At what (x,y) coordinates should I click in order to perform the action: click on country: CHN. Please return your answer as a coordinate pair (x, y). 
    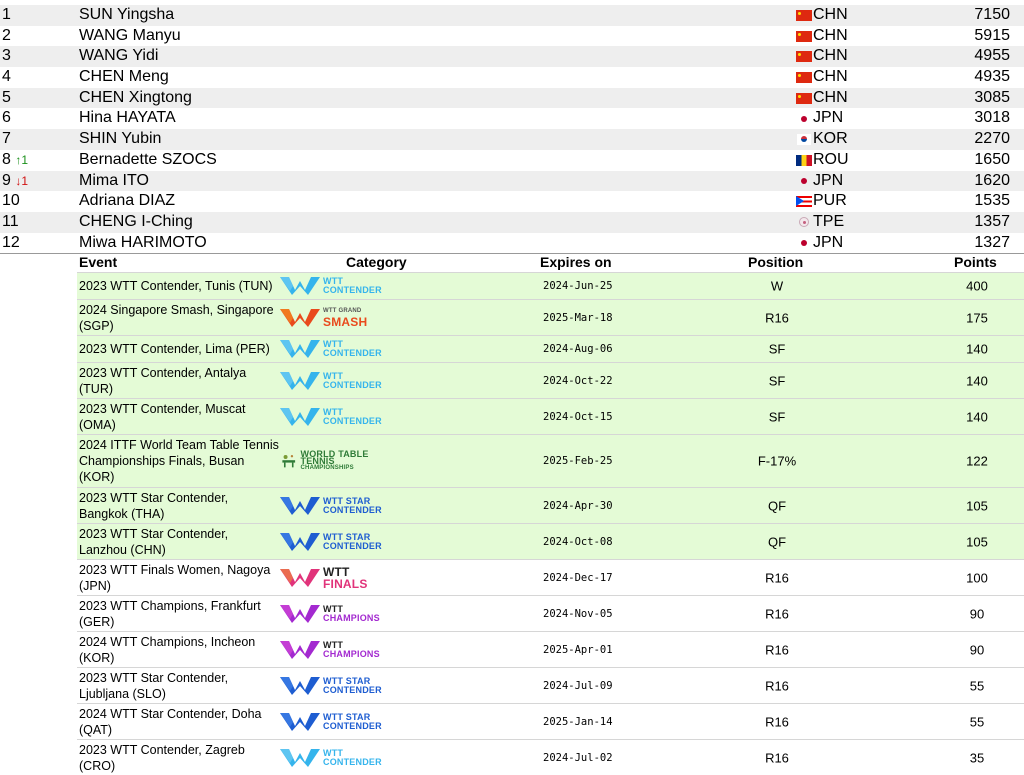
    Looking at the image, I should click on (825, 56).